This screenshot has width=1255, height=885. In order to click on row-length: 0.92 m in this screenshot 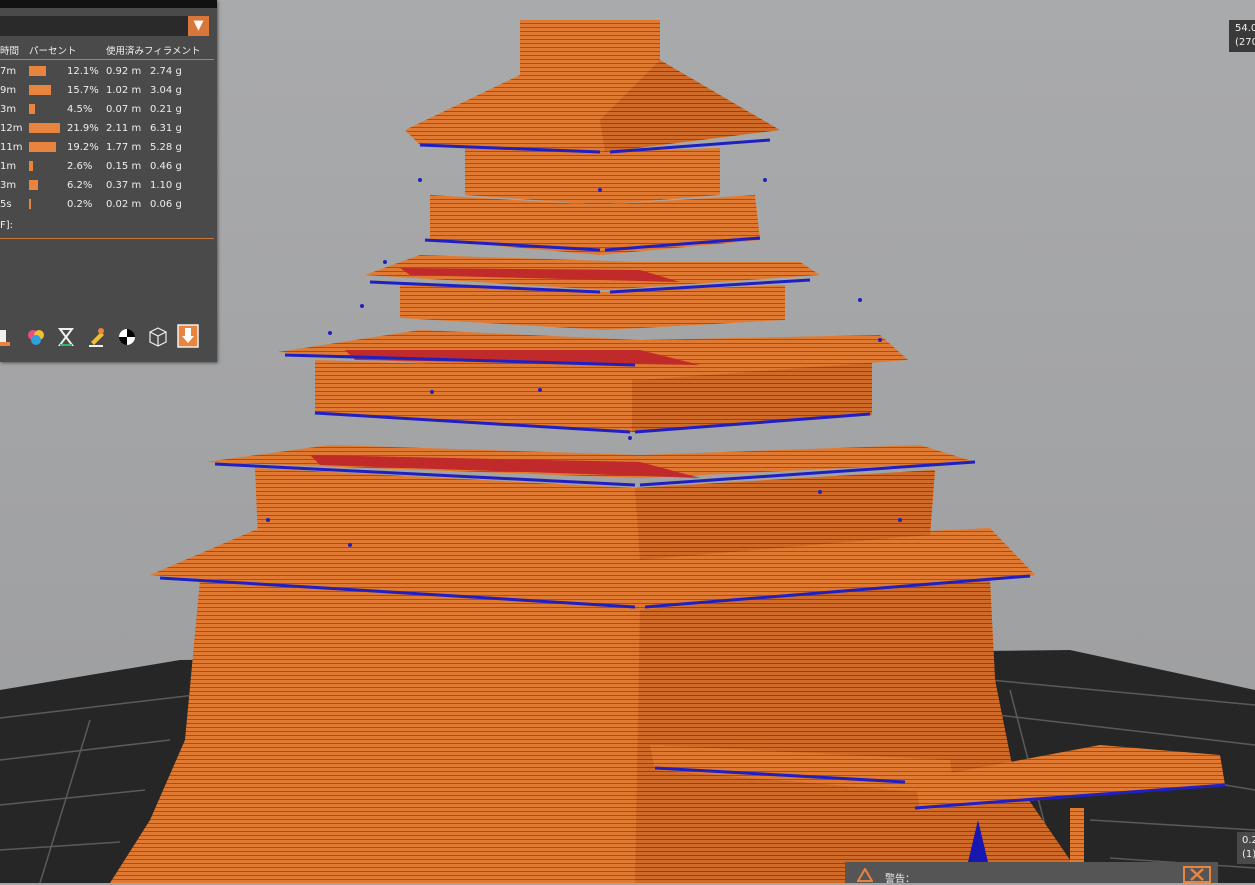, I will do `click(124, 71)`.